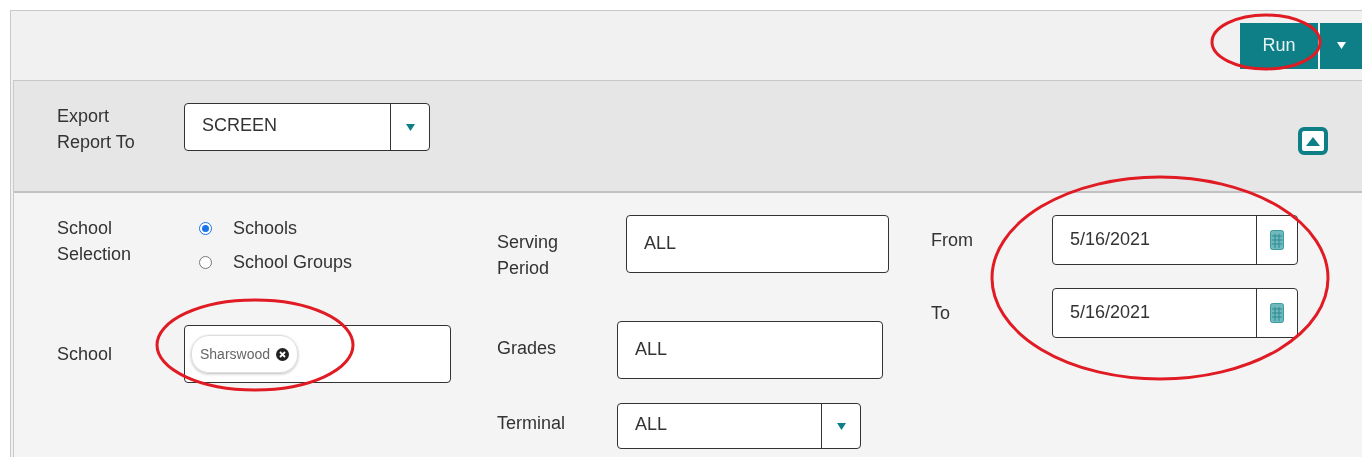 This screenshot has height=457, width=1362. Describe the element at coordinates (527, 348) in the screenshot. I see `field-label: Grades` at that location.